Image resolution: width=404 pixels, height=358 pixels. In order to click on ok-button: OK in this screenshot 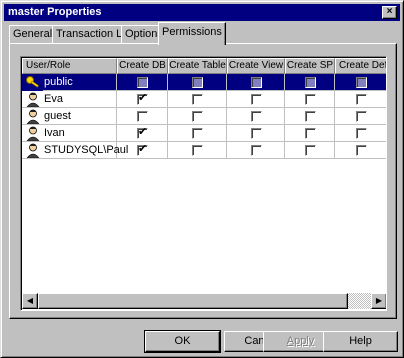, I will do `click(182, 341)`.